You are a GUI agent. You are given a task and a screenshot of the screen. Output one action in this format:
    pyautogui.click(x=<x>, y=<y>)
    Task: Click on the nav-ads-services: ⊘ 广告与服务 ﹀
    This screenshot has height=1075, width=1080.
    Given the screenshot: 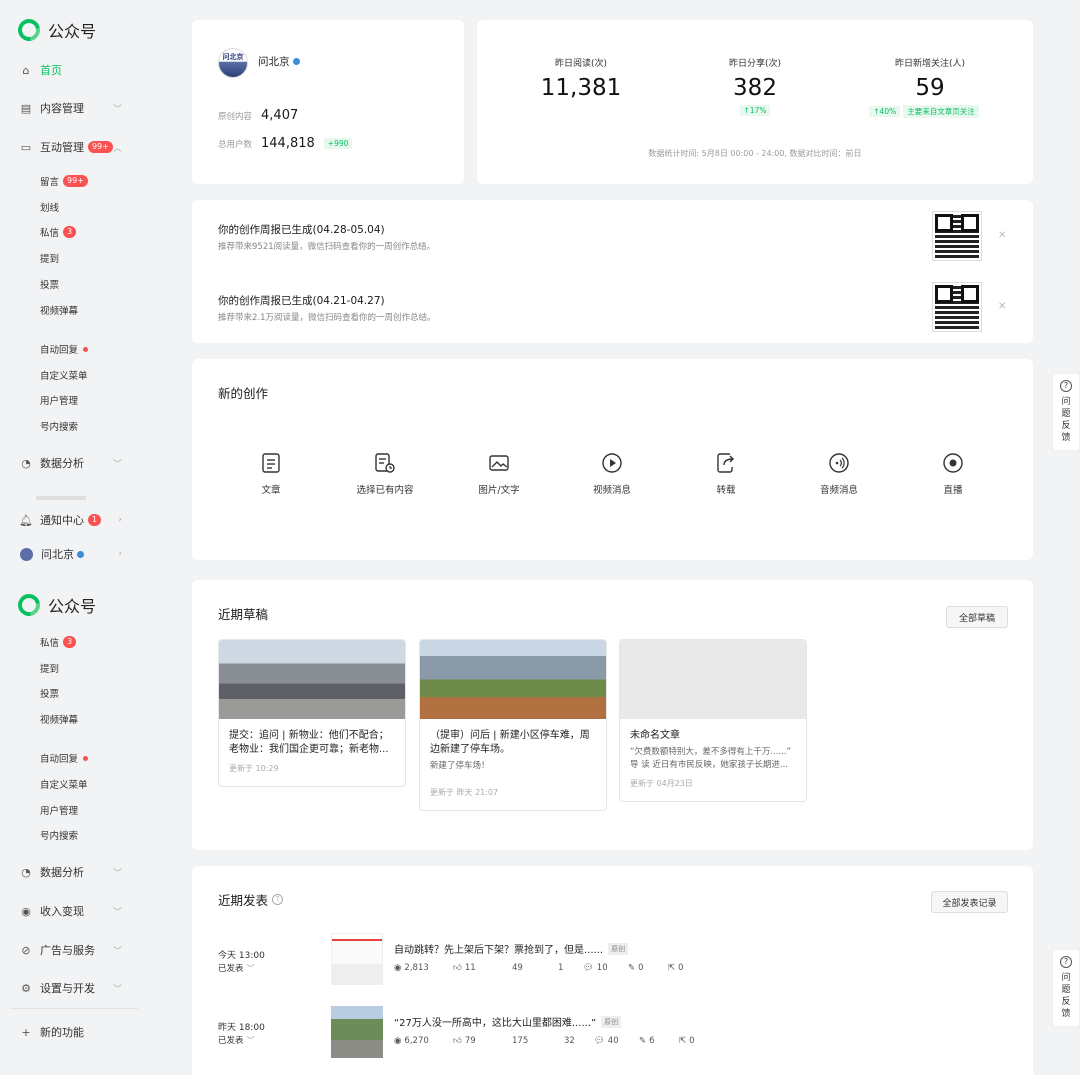 What is the action you would take?
    pyautogui.click(x=75, y=950)
    